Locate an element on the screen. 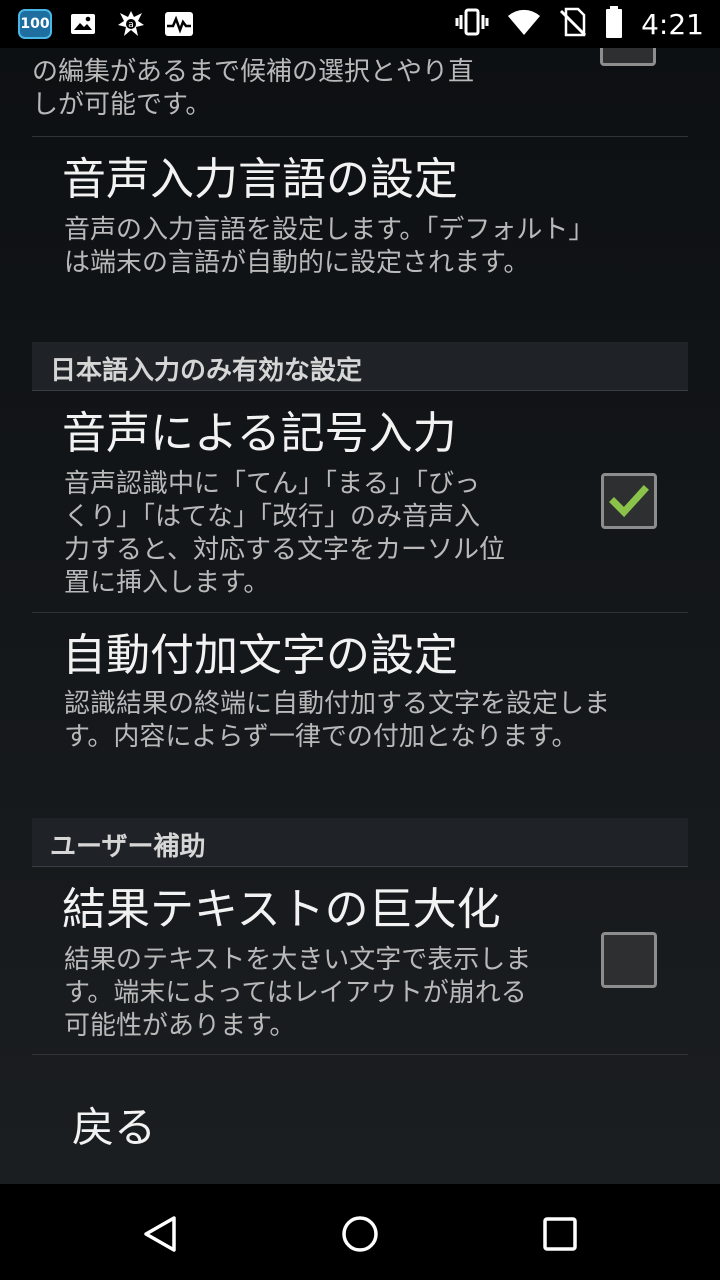  large-text-checkbox is located at coordinates (629, 960).